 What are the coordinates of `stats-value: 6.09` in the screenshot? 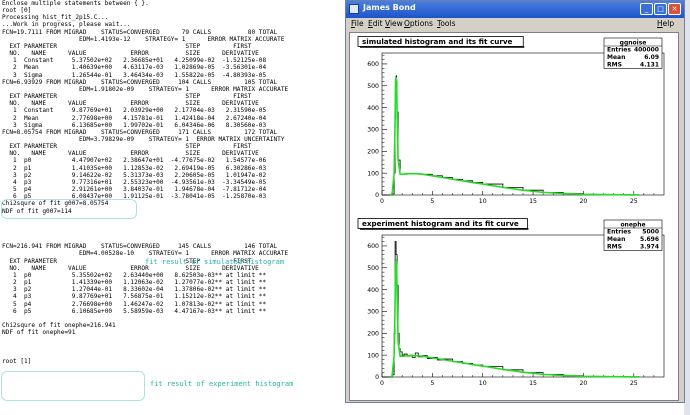 It's located at (651, 57).